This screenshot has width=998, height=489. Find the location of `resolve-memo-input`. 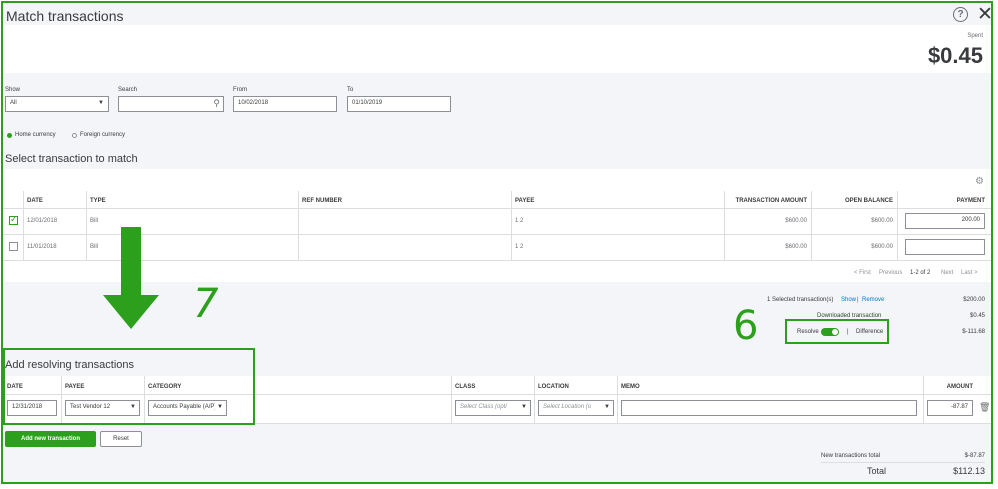

resolve-memo-input is located at coordinates (769, 408).